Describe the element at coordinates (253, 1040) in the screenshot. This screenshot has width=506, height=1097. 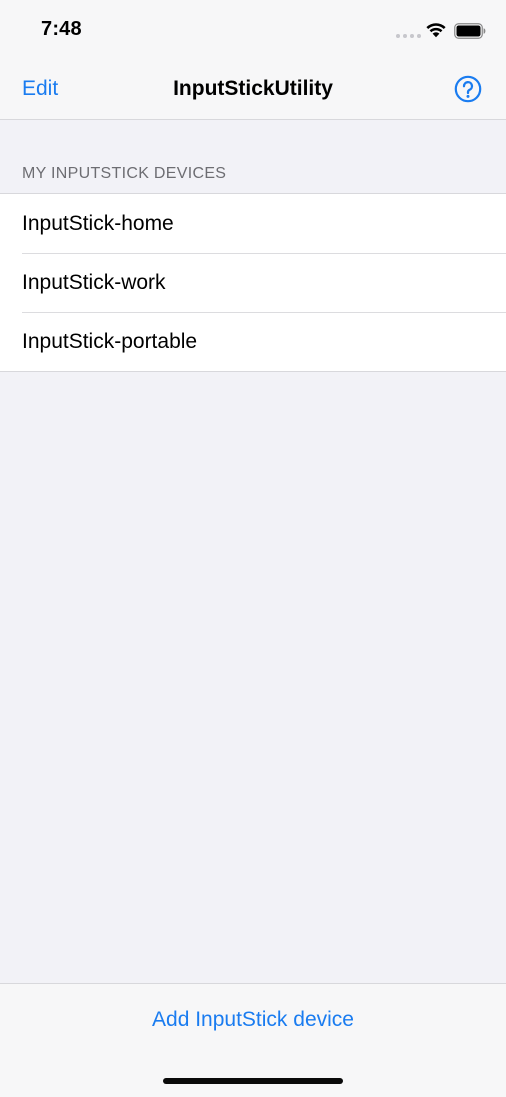
I see `bottom-toolbar: Add InputStick device` at that location.